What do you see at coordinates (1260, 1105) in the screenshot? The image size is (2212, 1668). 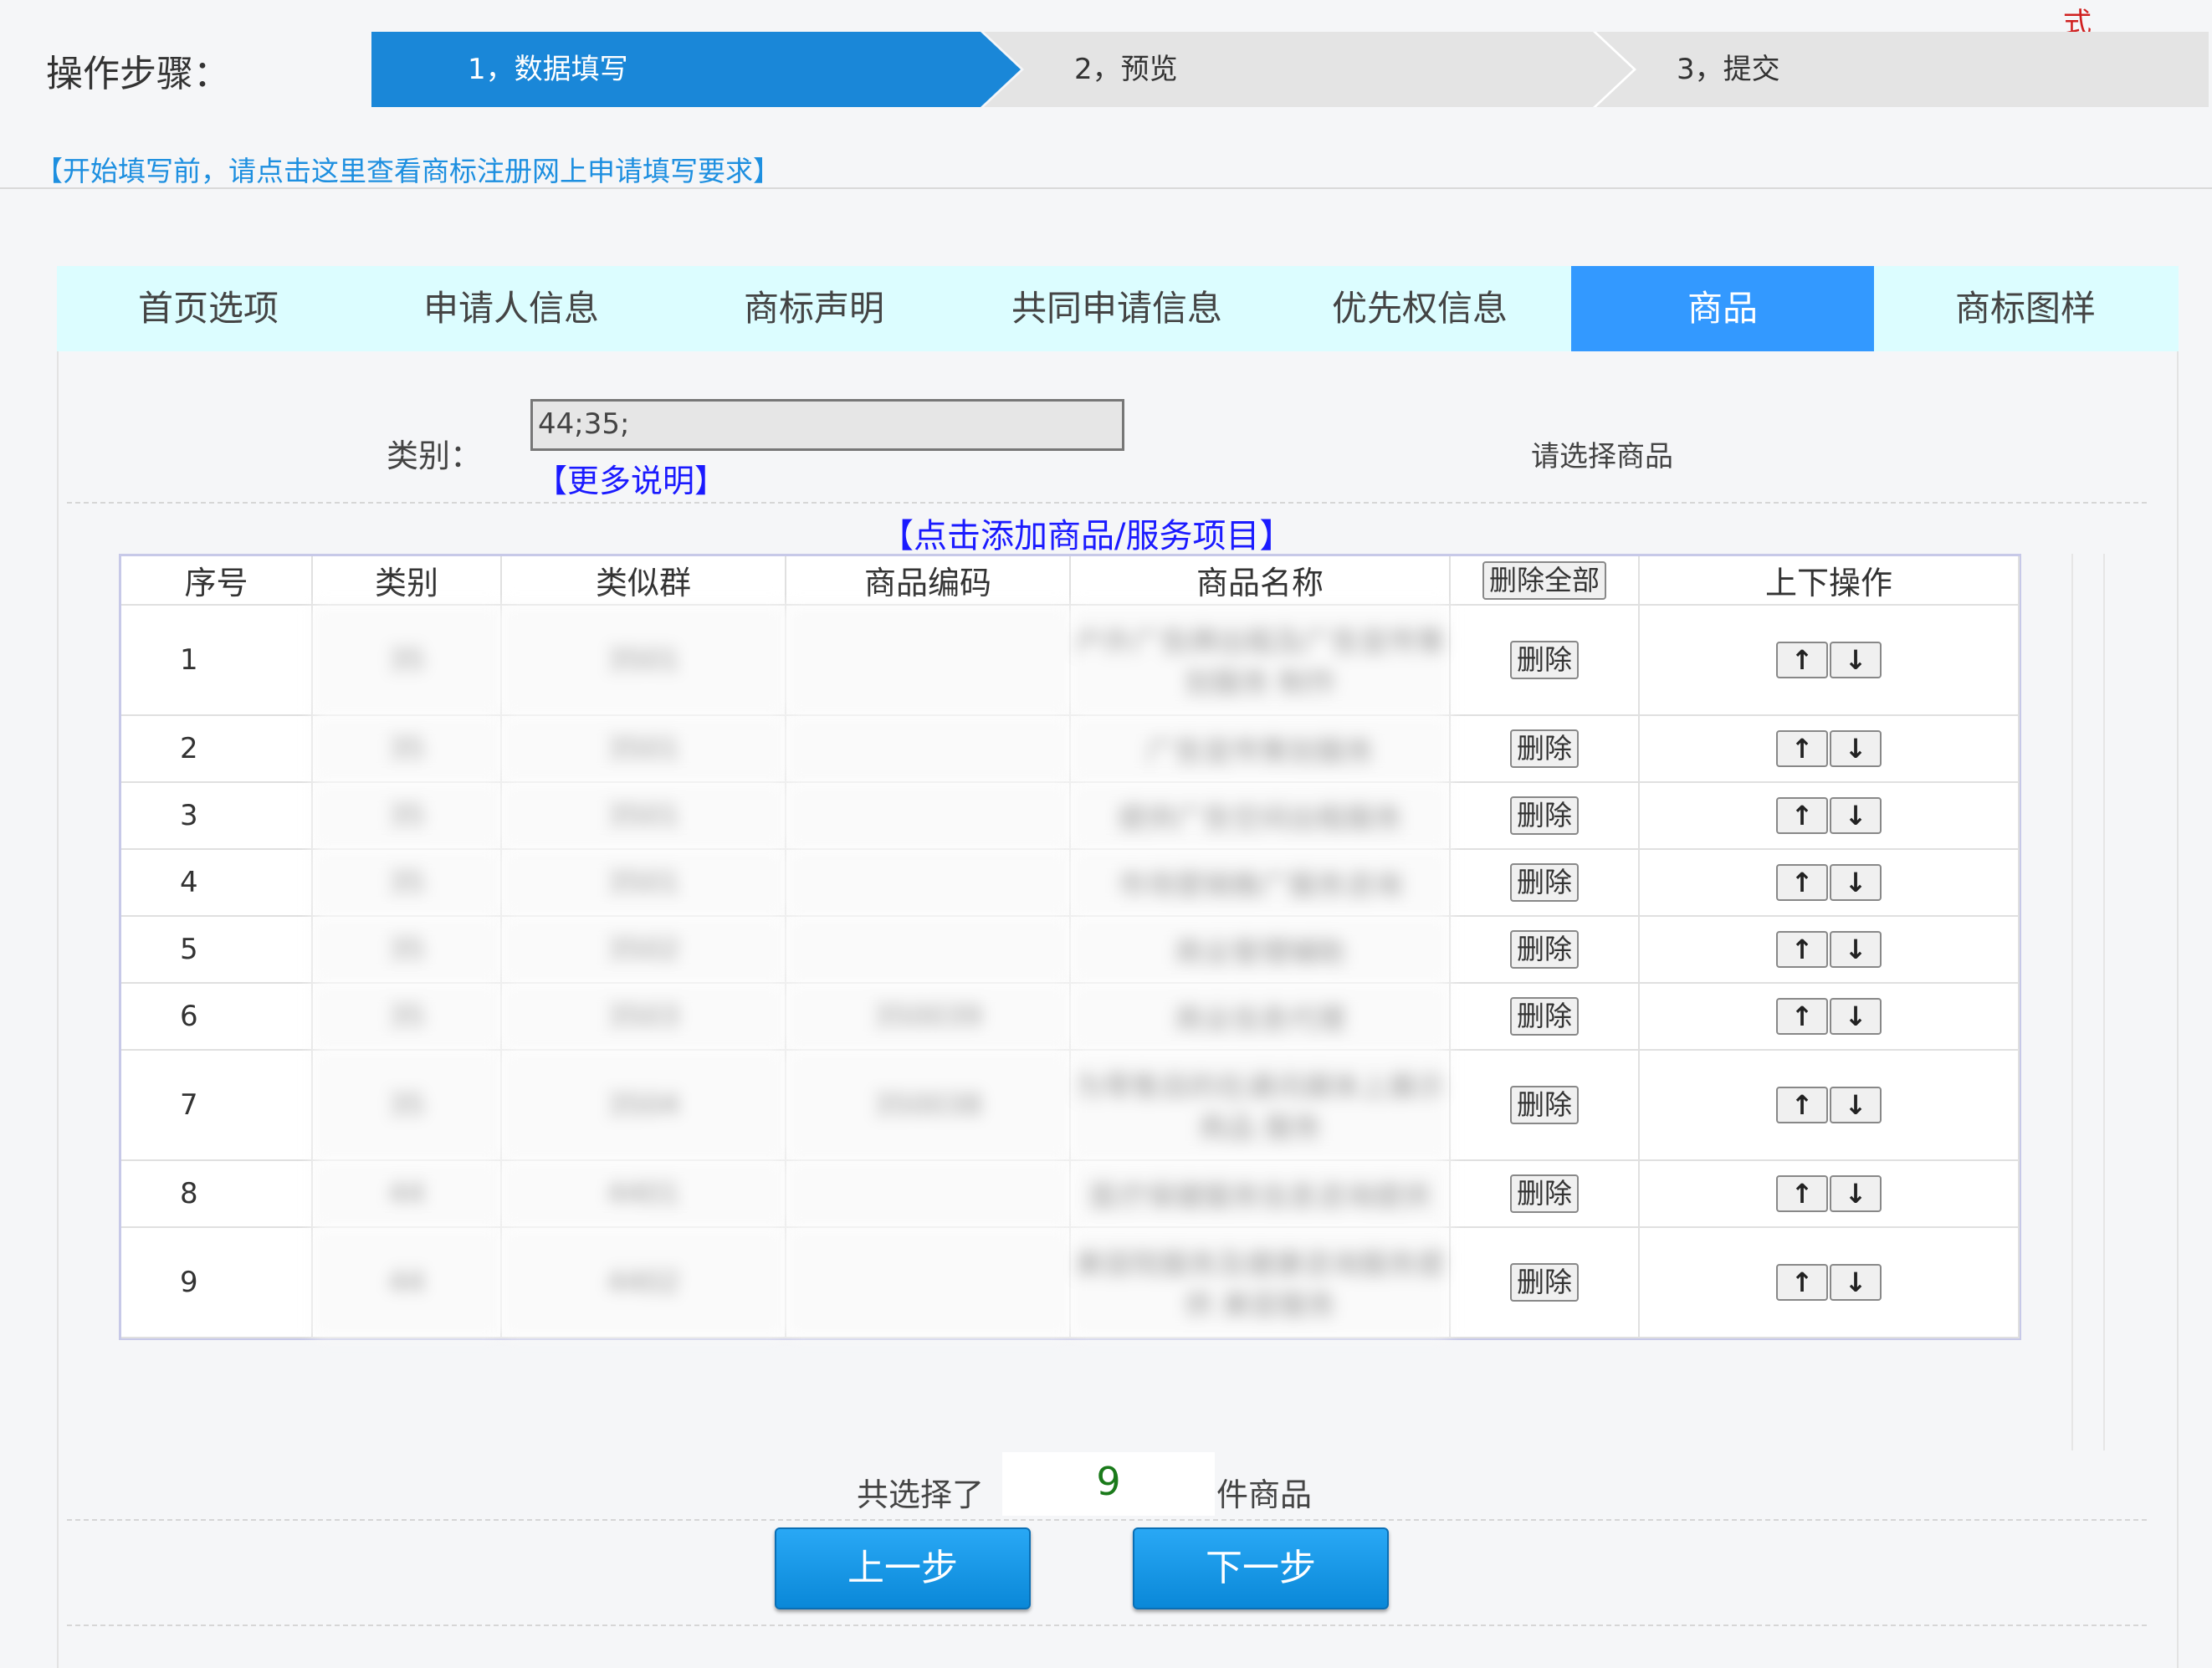 I see `row-goods-name: 为零售目的在通讯媒体上展示商品 服务` at bounding box center [1260, 1105].